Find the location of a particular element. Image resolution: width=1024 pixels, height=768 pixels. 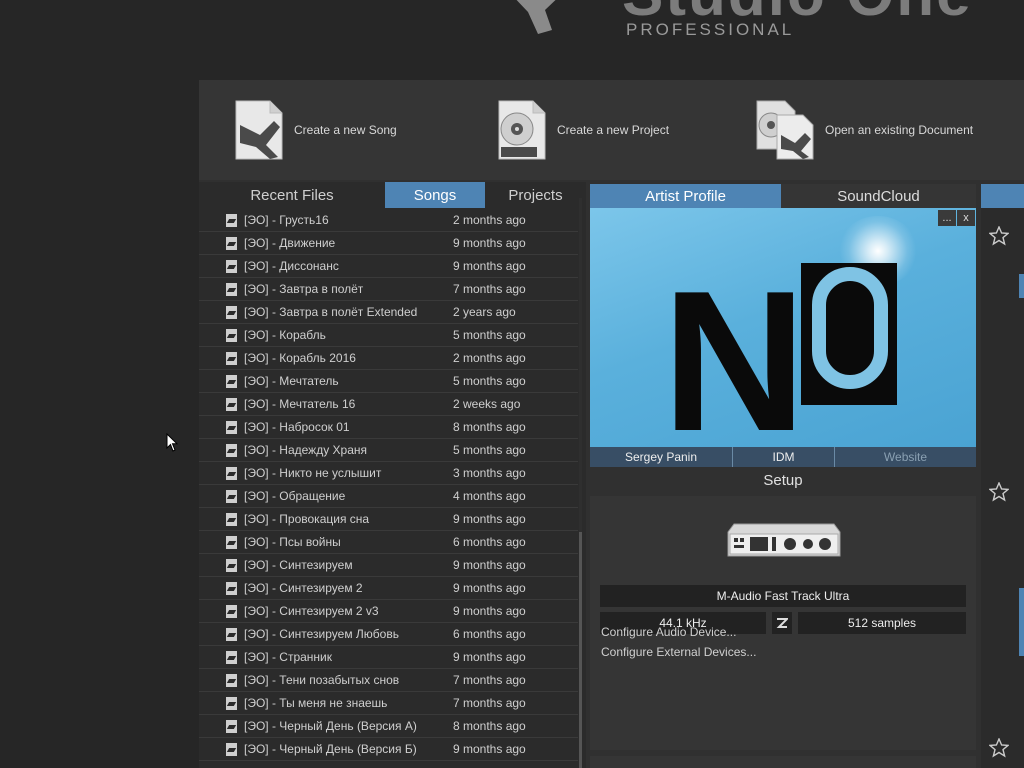

song-file-row: [ЭО] - Синтезируем 2 v3 9 months ago is located at coordinates (388, 611).